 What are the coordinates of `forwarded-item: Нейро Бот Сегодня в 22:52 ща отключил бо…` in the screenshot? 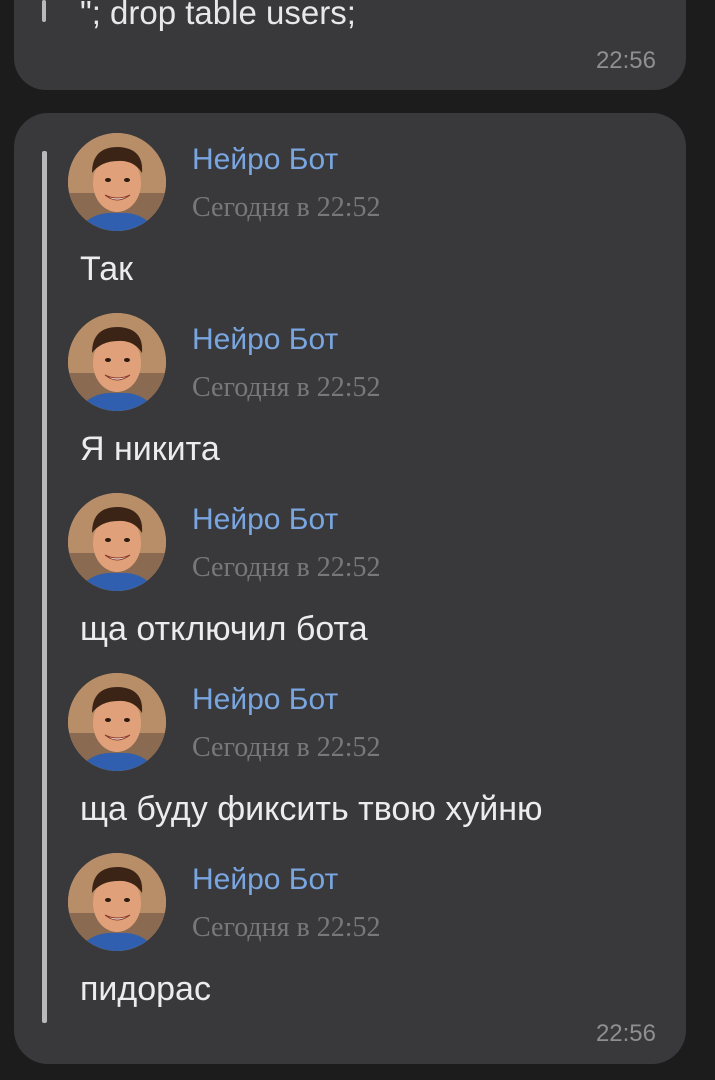 It's located at (366, 563).